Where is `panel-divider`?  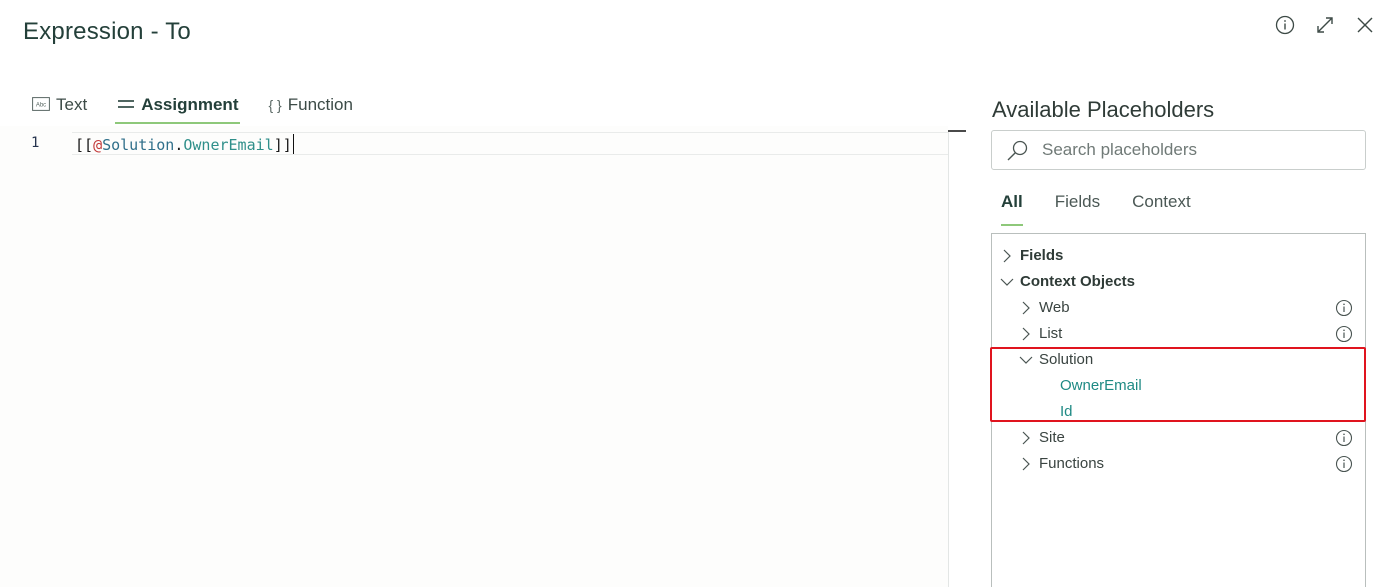 panel-divider is located at coordinates (948, 358).